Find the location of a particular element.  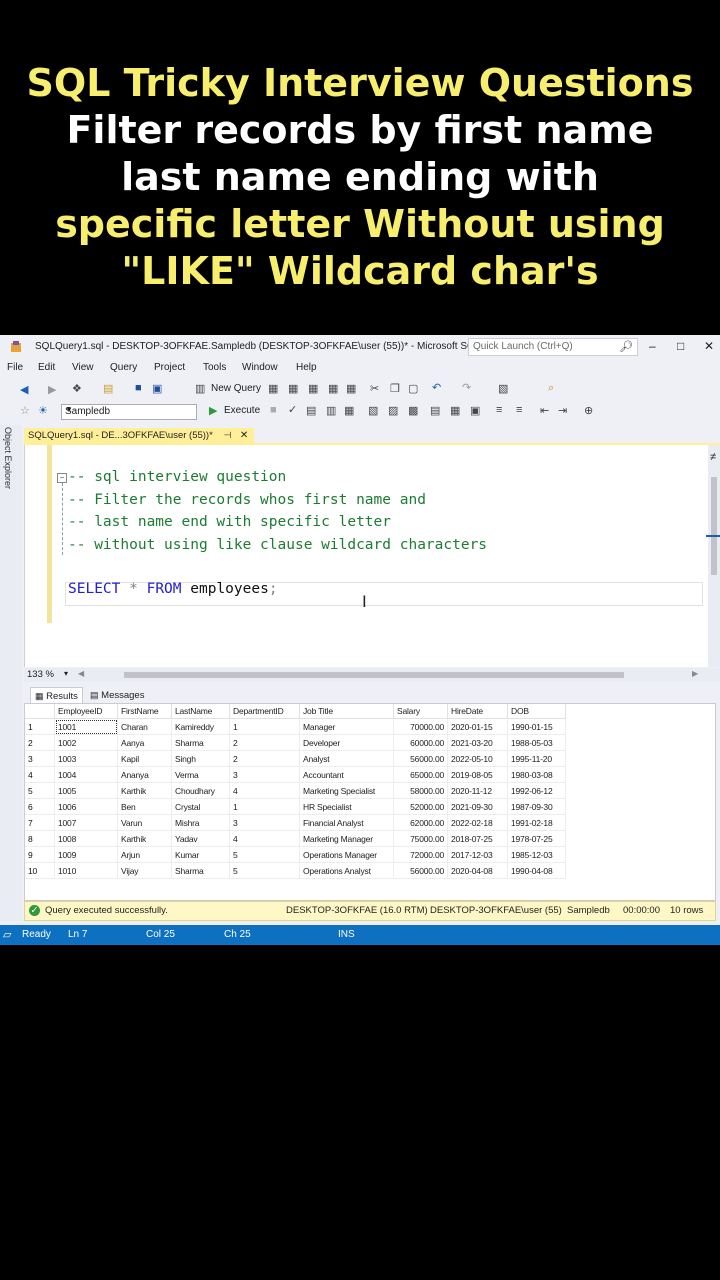

row-number: 3 is located at coordinates (40, 758).